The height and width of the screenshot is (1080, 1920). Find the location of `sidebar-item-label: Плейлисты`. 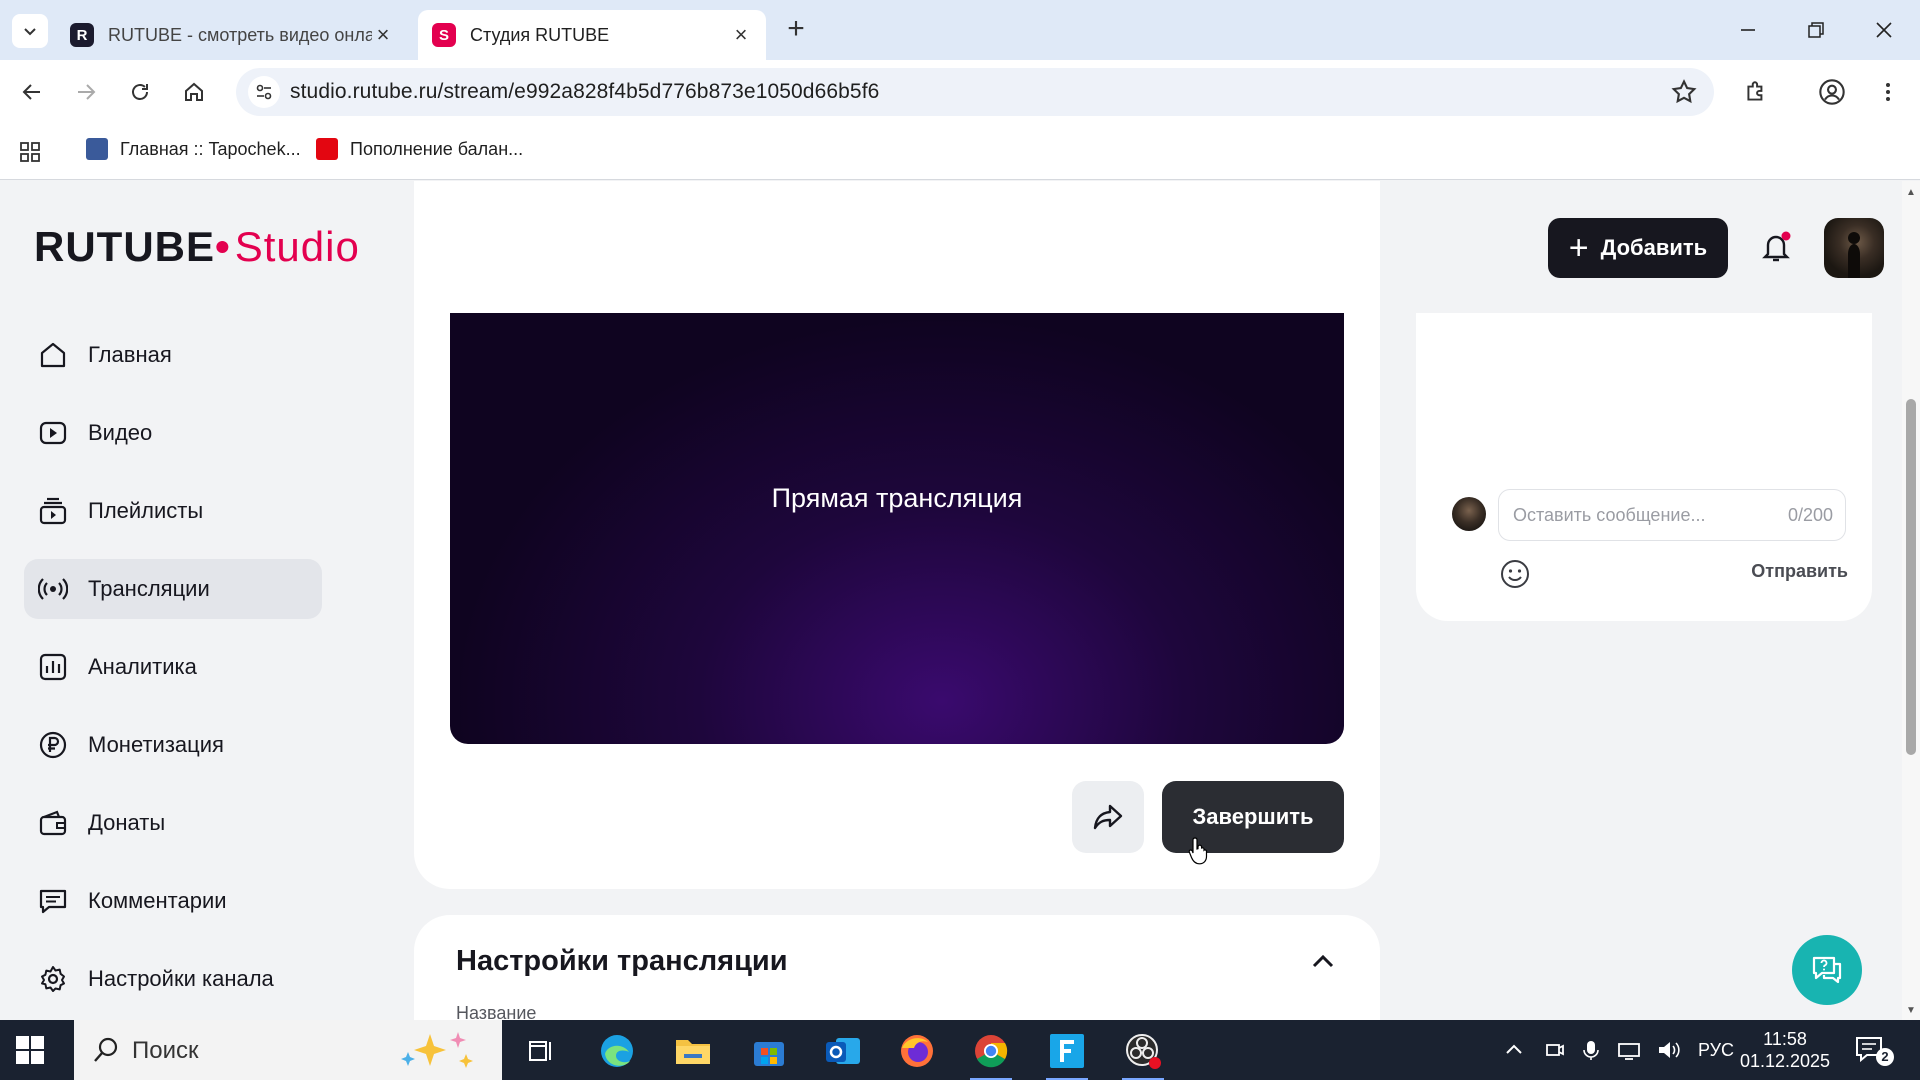

sidebar-item-label: Плейлисты is located at coordinates (146, 510).